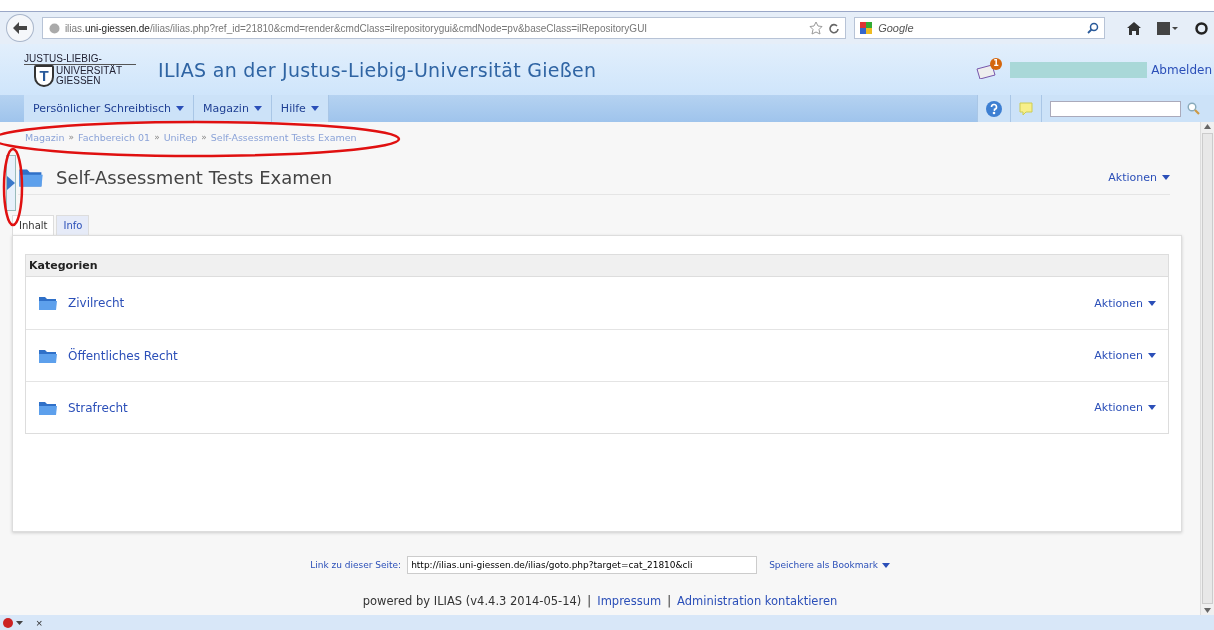 Image resolution: width=1214 pixels, height=630 pixels. Describe the element at coordinates (582, 565) in the screenshot. I see `permalink-field: http://ilias.uni-giessen.de/ilias/goto.php?target=cat_21810&cli` at that location.